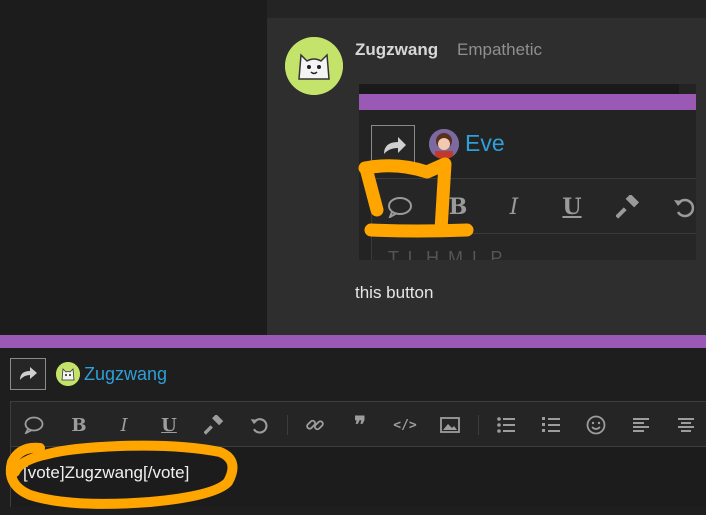 The width and height of the screenshot is (706, 515). Describe the element at coordinates (405, 425) in the screenshot. I see `code-icon: </>` at that location.